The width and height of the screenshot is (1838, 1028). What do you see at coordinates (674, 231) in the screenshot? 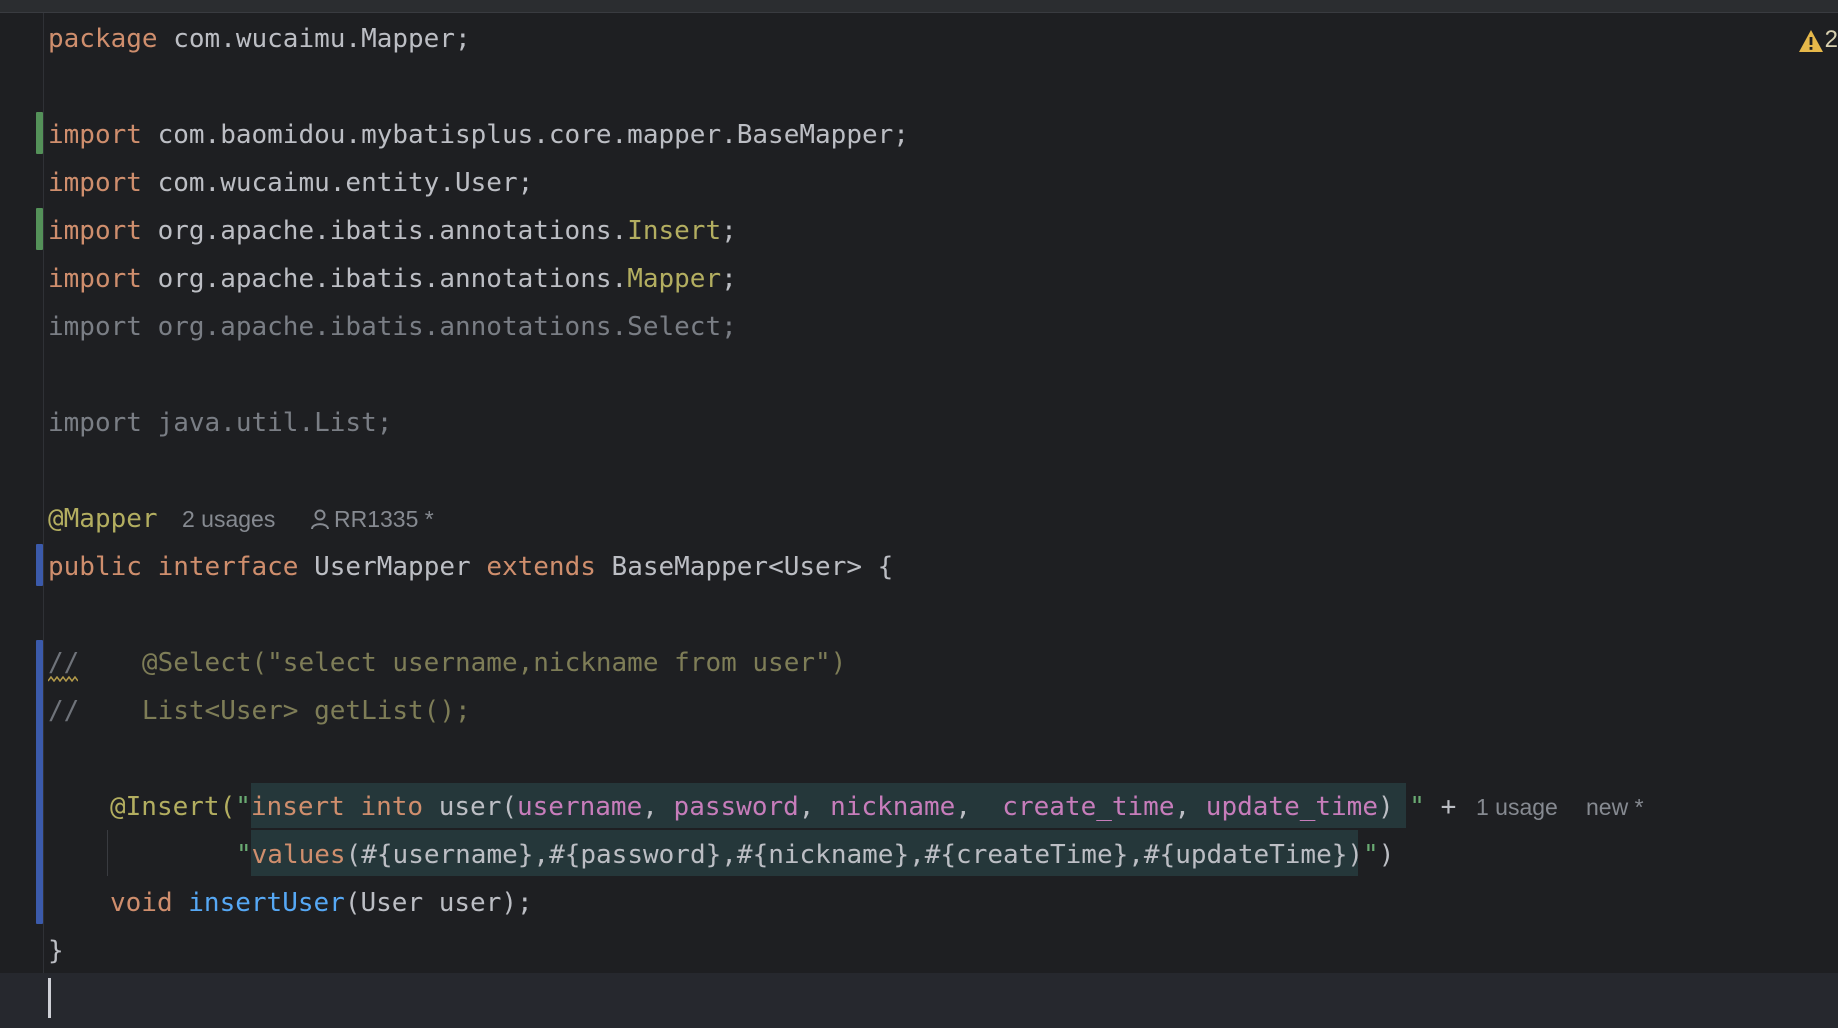
I see `annotation-class: Insert` at bounding box center [674, 231].